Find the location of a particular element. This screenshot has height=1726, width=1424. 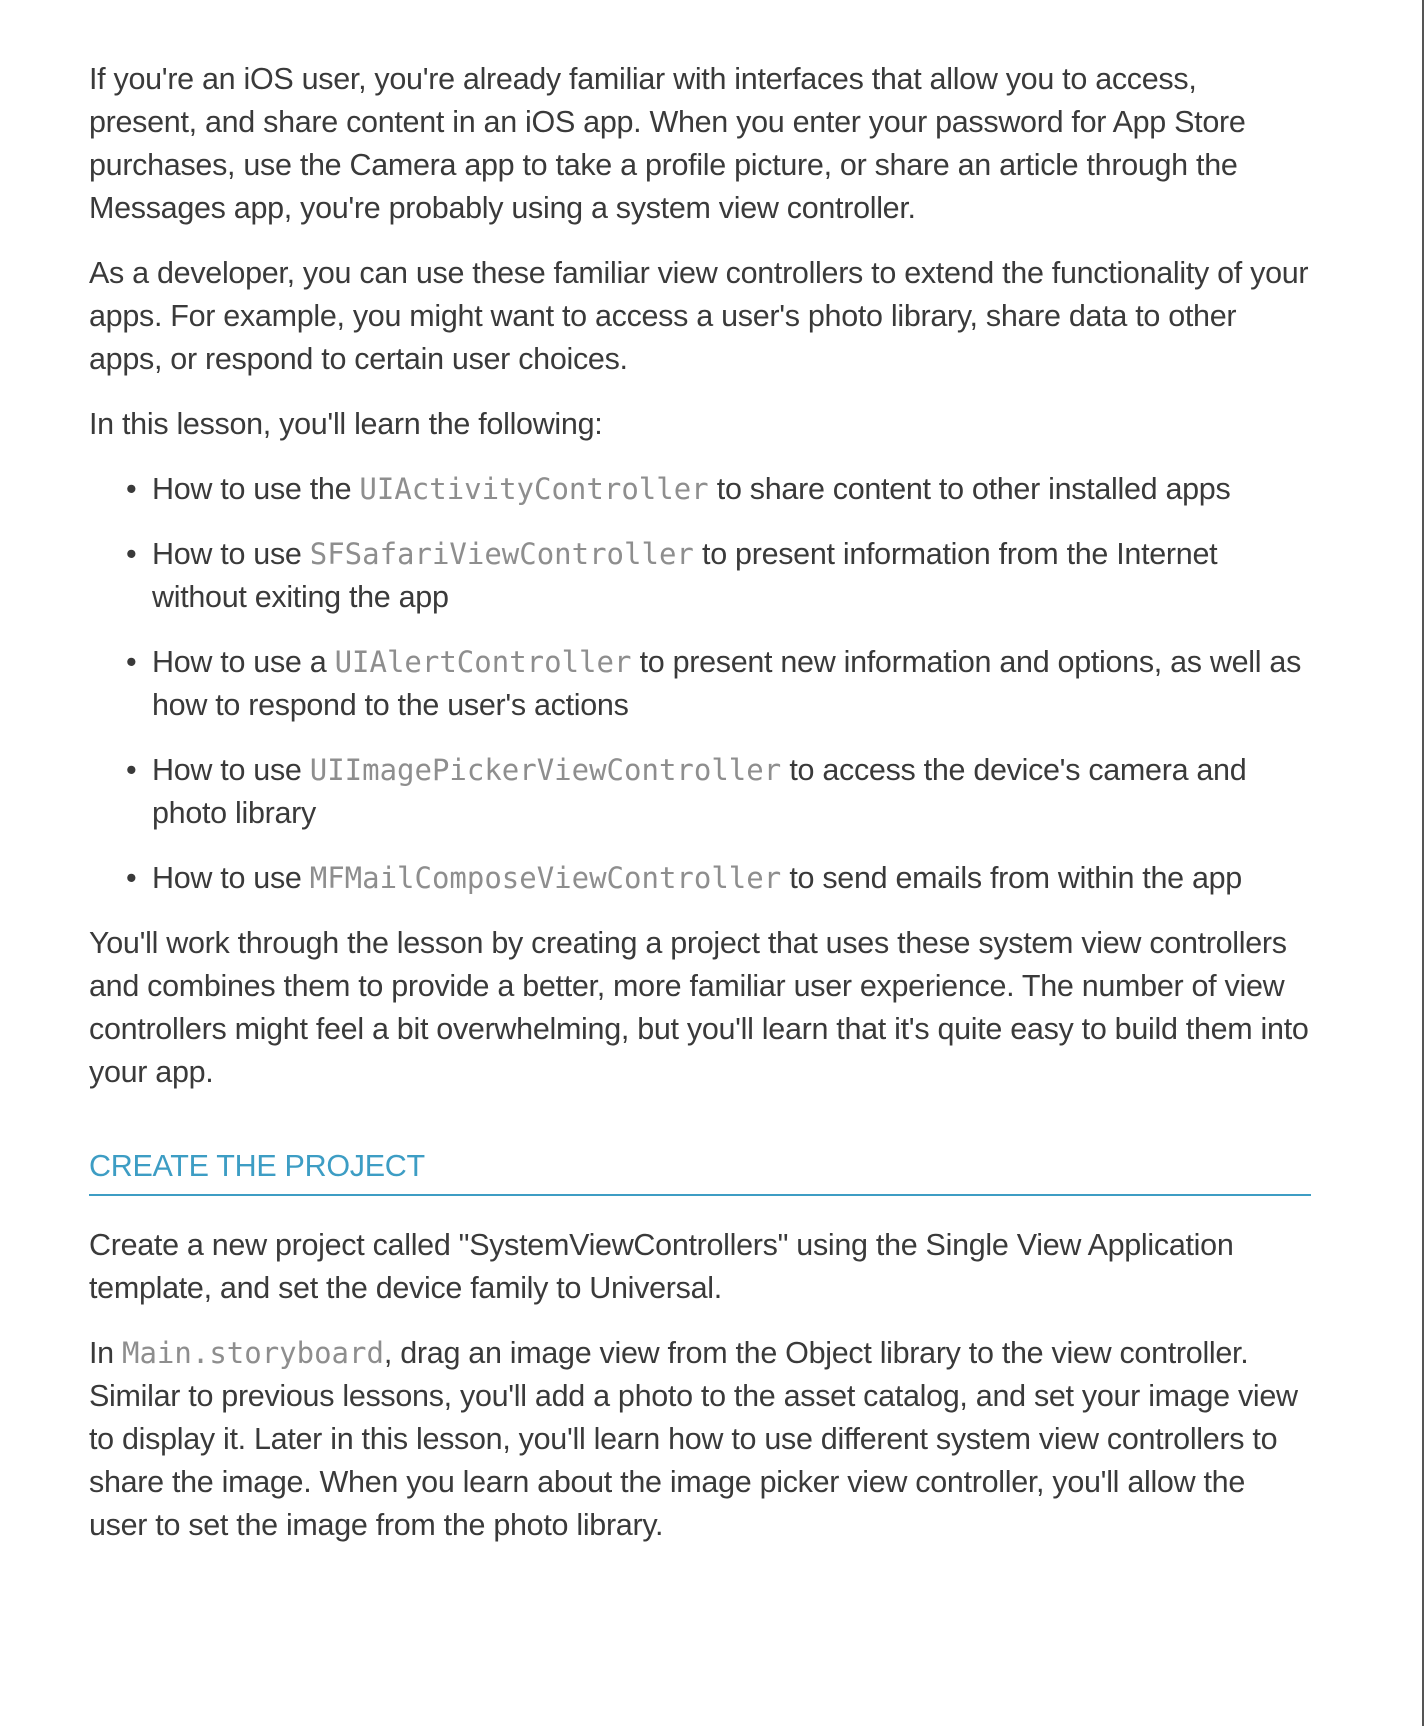

paragraph-text: In is located at coordinates (106, 1353).